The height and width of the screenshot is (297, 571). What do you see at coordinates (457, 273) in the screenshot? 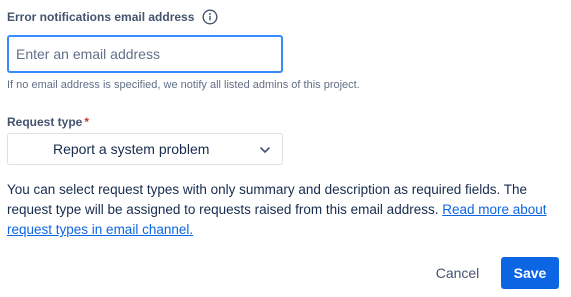
I see `cancel-button: Cancel` at bounding box center [457, 273].